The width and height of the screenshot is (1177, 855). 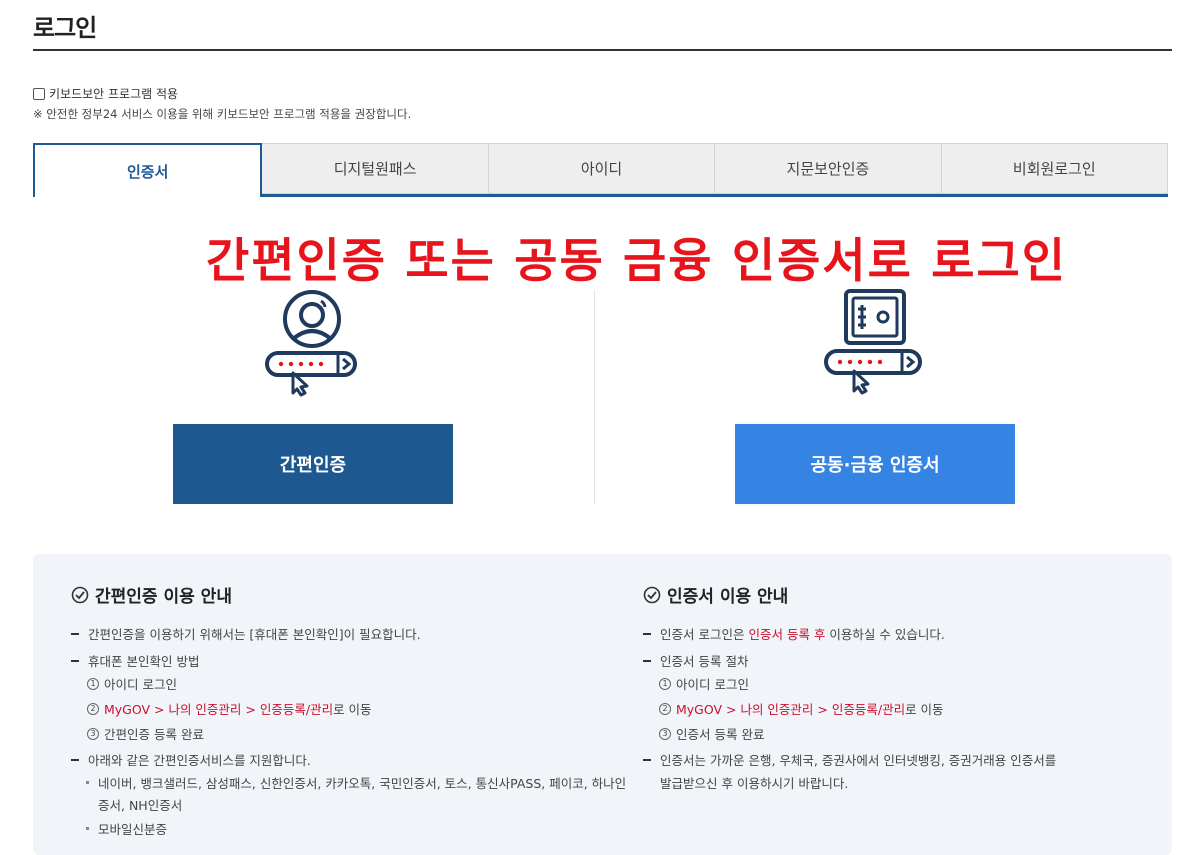 I want to click on cert-guide-step: 3 인증서 등록 완료, so click(x=703, y=733).